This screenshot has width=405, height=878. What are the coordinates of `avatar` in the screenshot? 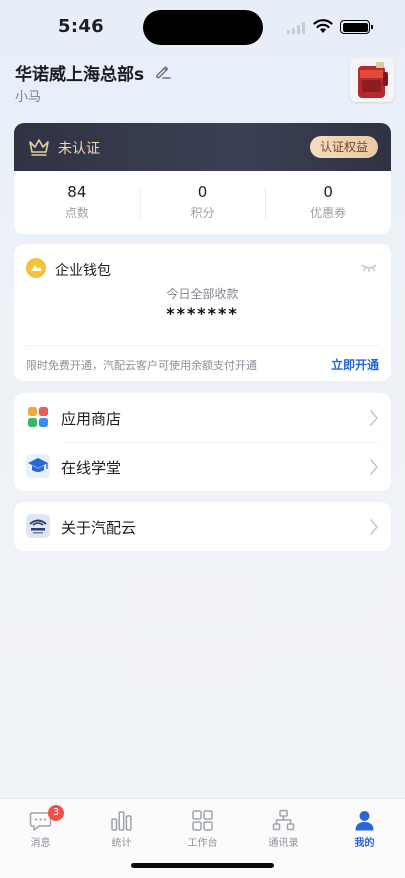 It's located at (372, 80).